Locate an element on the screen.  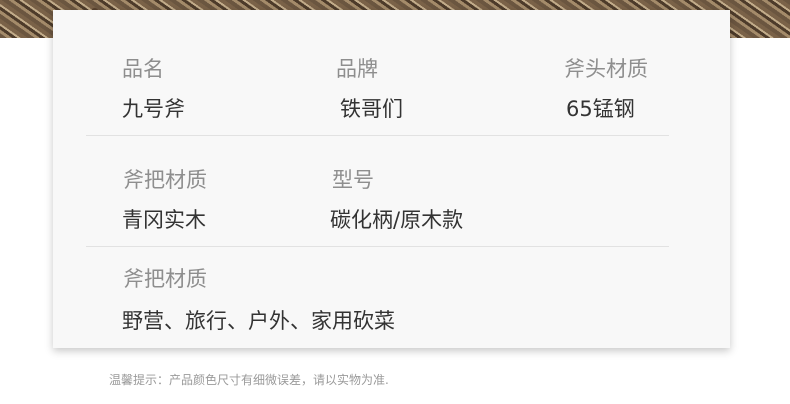
spec-value-usage: 野营、旅行、户外、家用砍菜 is located at coordinates (258, 321).